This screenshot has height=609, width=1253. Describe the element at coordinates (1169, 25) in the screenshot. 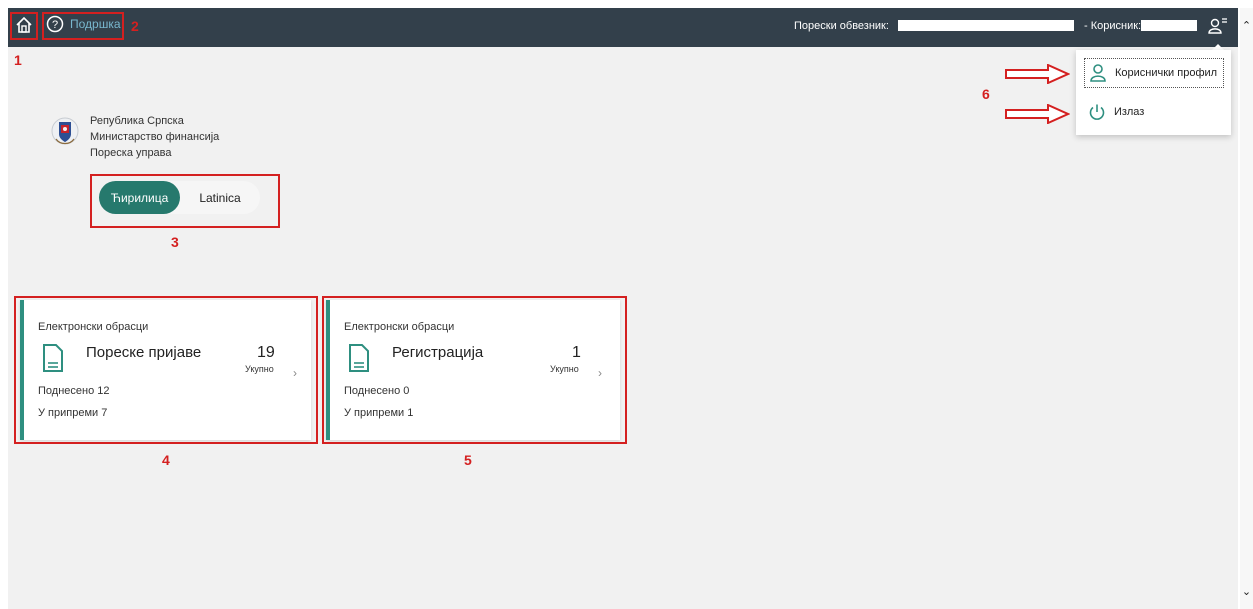

I see `user-value-redacted` at that location.